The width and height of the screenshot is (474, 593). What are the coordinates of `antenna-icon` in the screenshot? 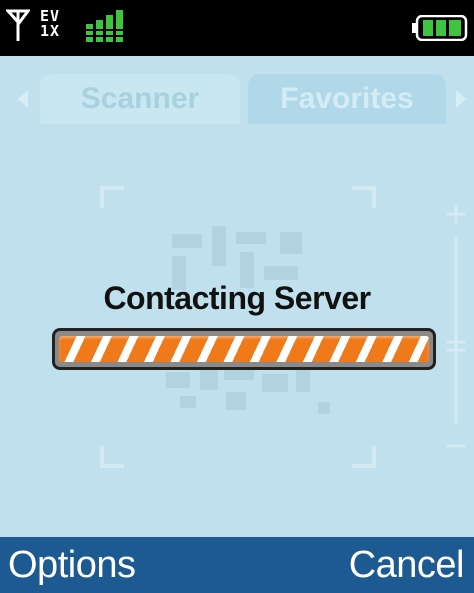 It's located at (18, 25).